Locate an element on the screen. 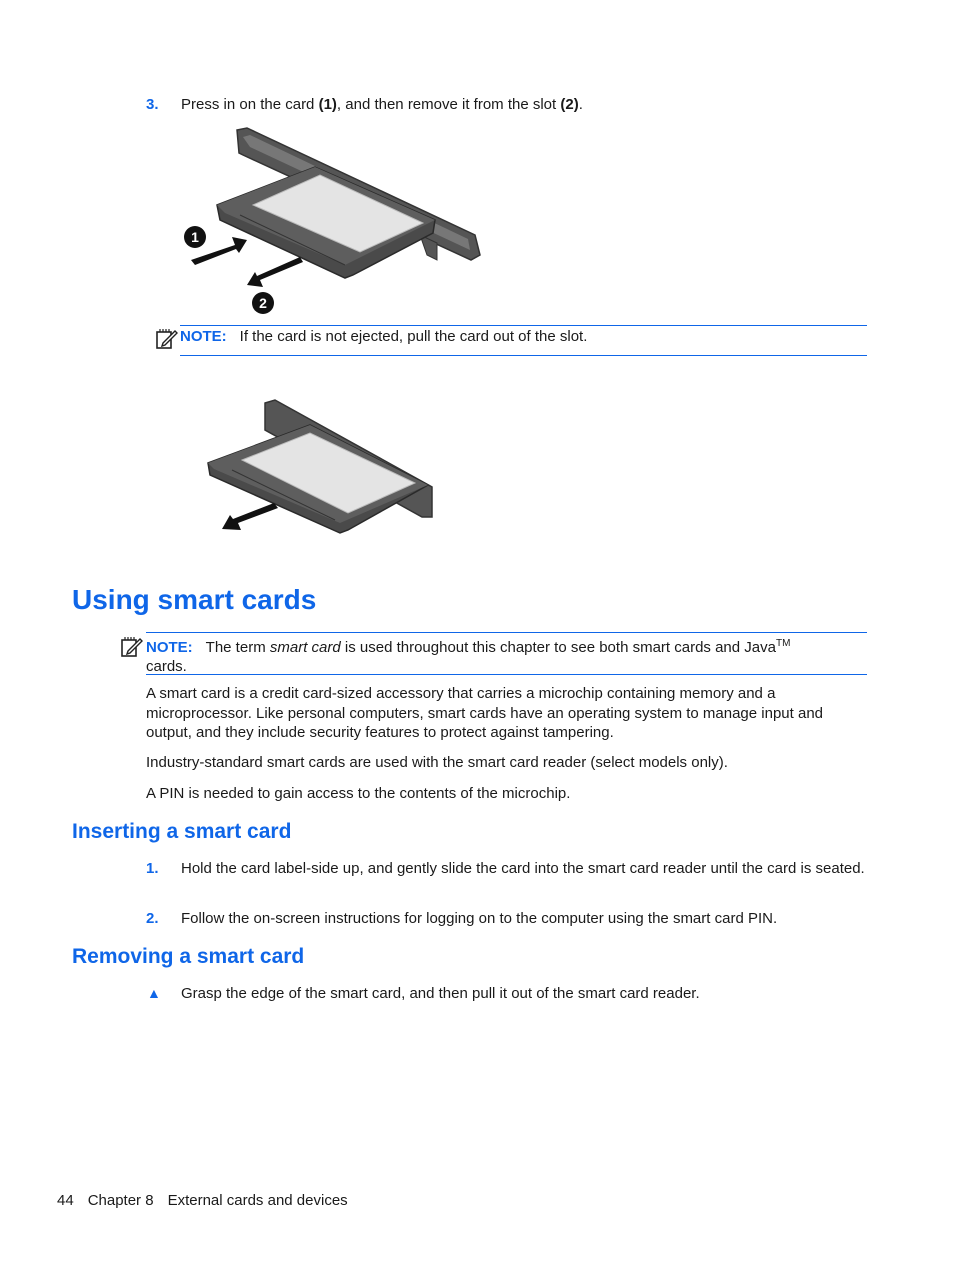 This screenshot has width=954, height=1270. trademark: TM is located at coordinates (783, 643).